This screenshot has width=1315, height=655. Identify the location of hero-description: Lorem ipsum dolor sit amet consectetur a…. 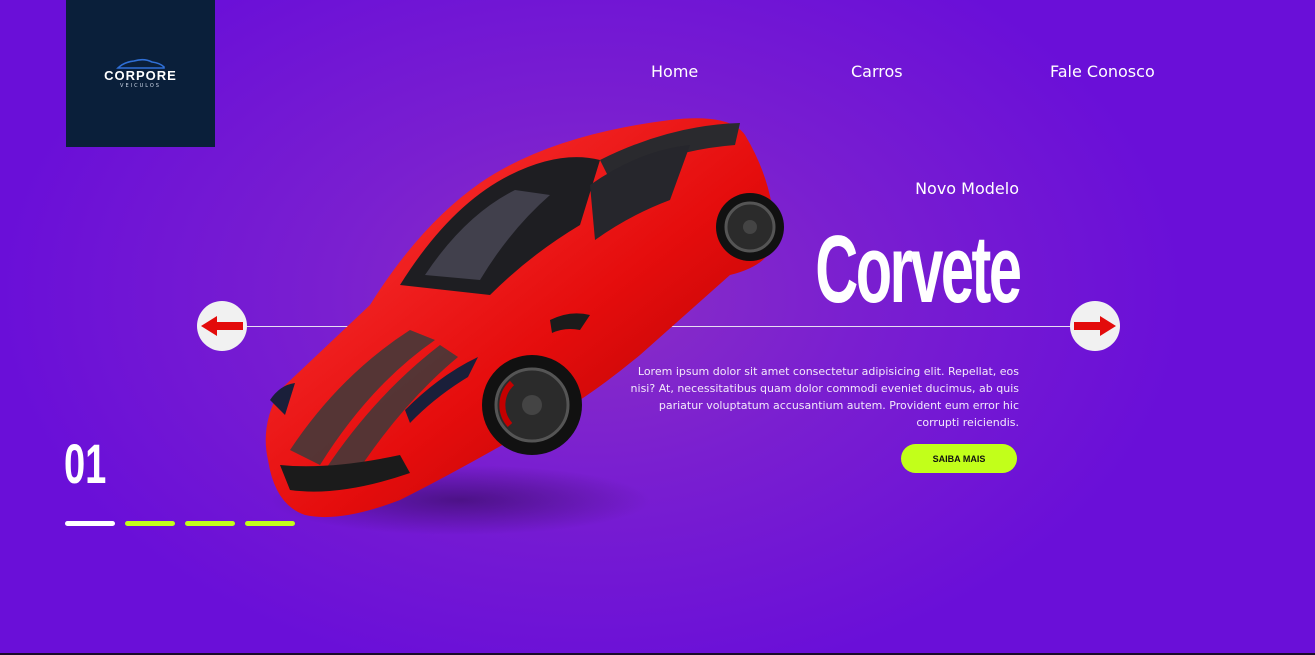
(824, 397).